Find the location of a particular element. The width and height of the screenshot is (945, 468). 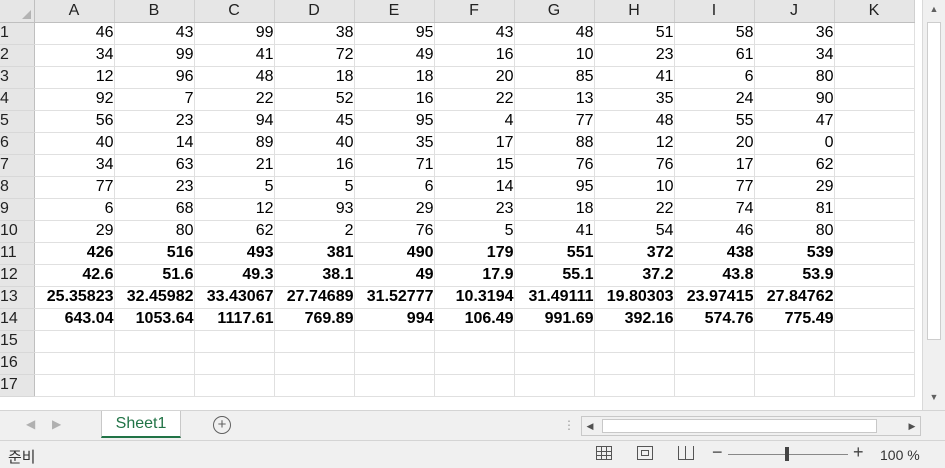

cell-a1: 46 is located at coordinates (74, 33).